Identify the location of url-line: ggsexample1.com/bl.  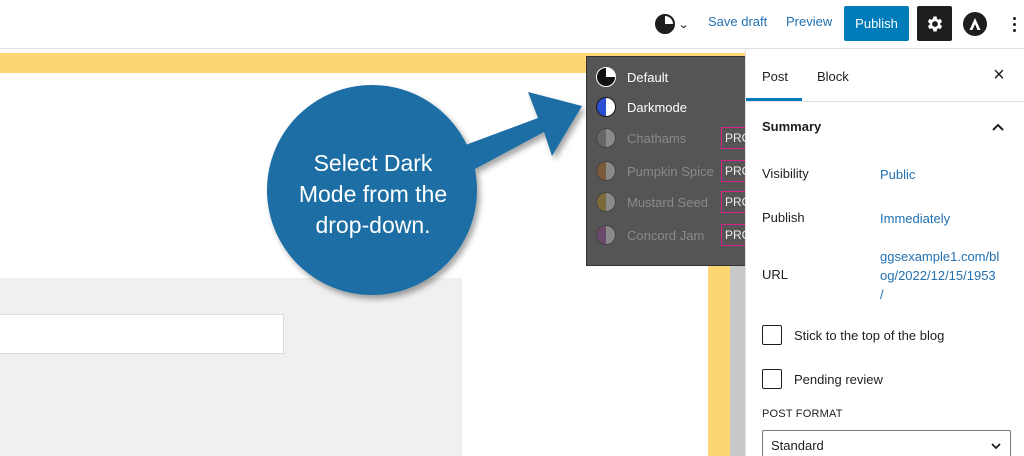
(940, 256).